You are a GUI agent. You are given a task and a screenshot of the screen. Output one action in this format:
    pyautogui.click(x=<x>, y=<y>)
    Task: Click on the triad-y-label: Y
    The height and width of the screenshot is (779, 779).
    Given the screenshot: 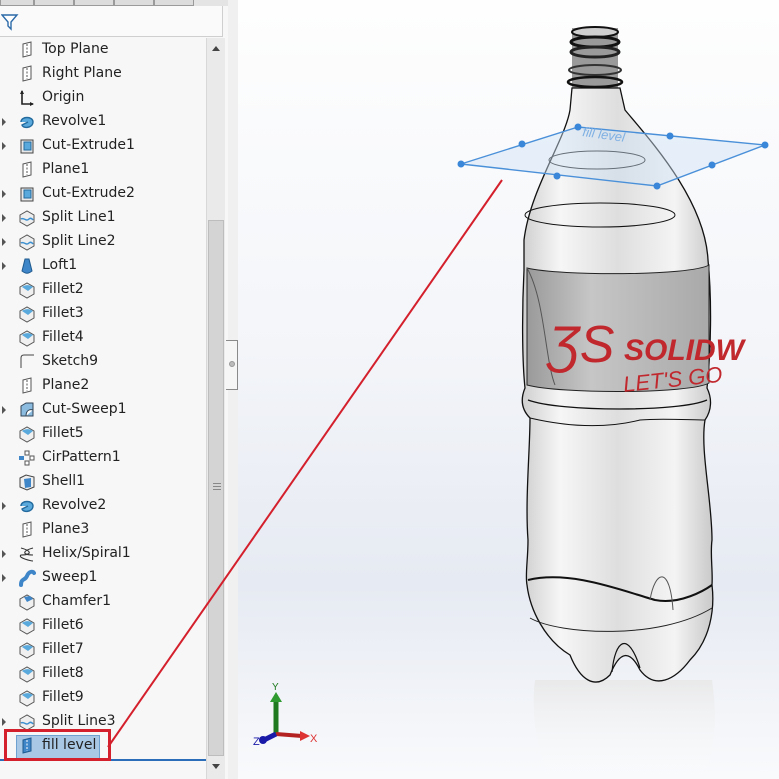 What is the action you would take?
    pyautogui.click(x=275, y=687)
    